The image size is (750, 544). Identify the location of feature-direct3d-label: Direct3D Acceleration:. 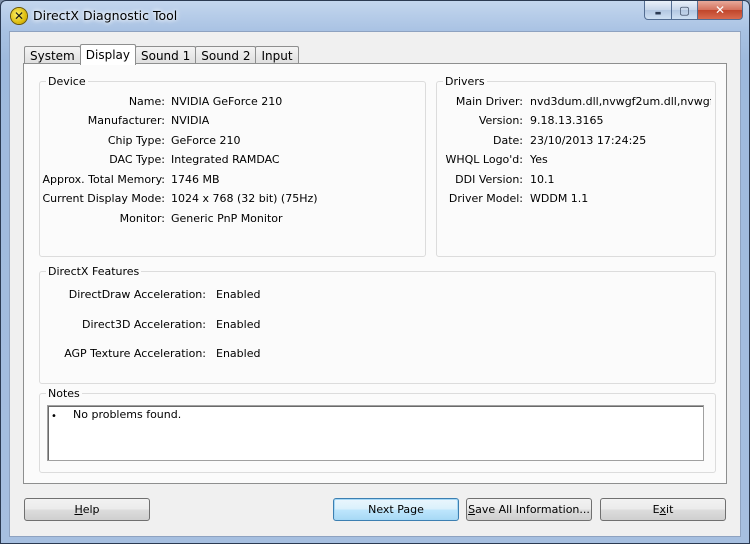
(144, 324).